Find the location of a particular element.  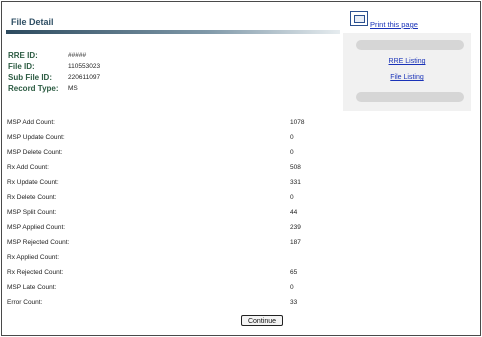

side-panel-bar-top is located at coordinates (410, 45).